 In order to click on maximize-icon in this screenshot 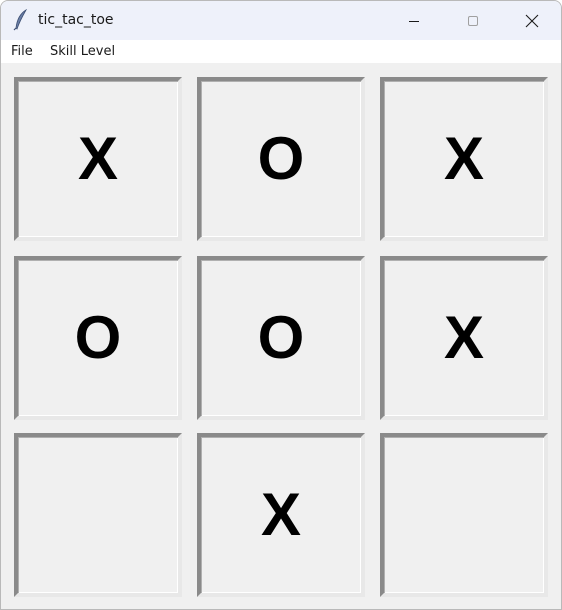, I will do `click(473, 20)`.